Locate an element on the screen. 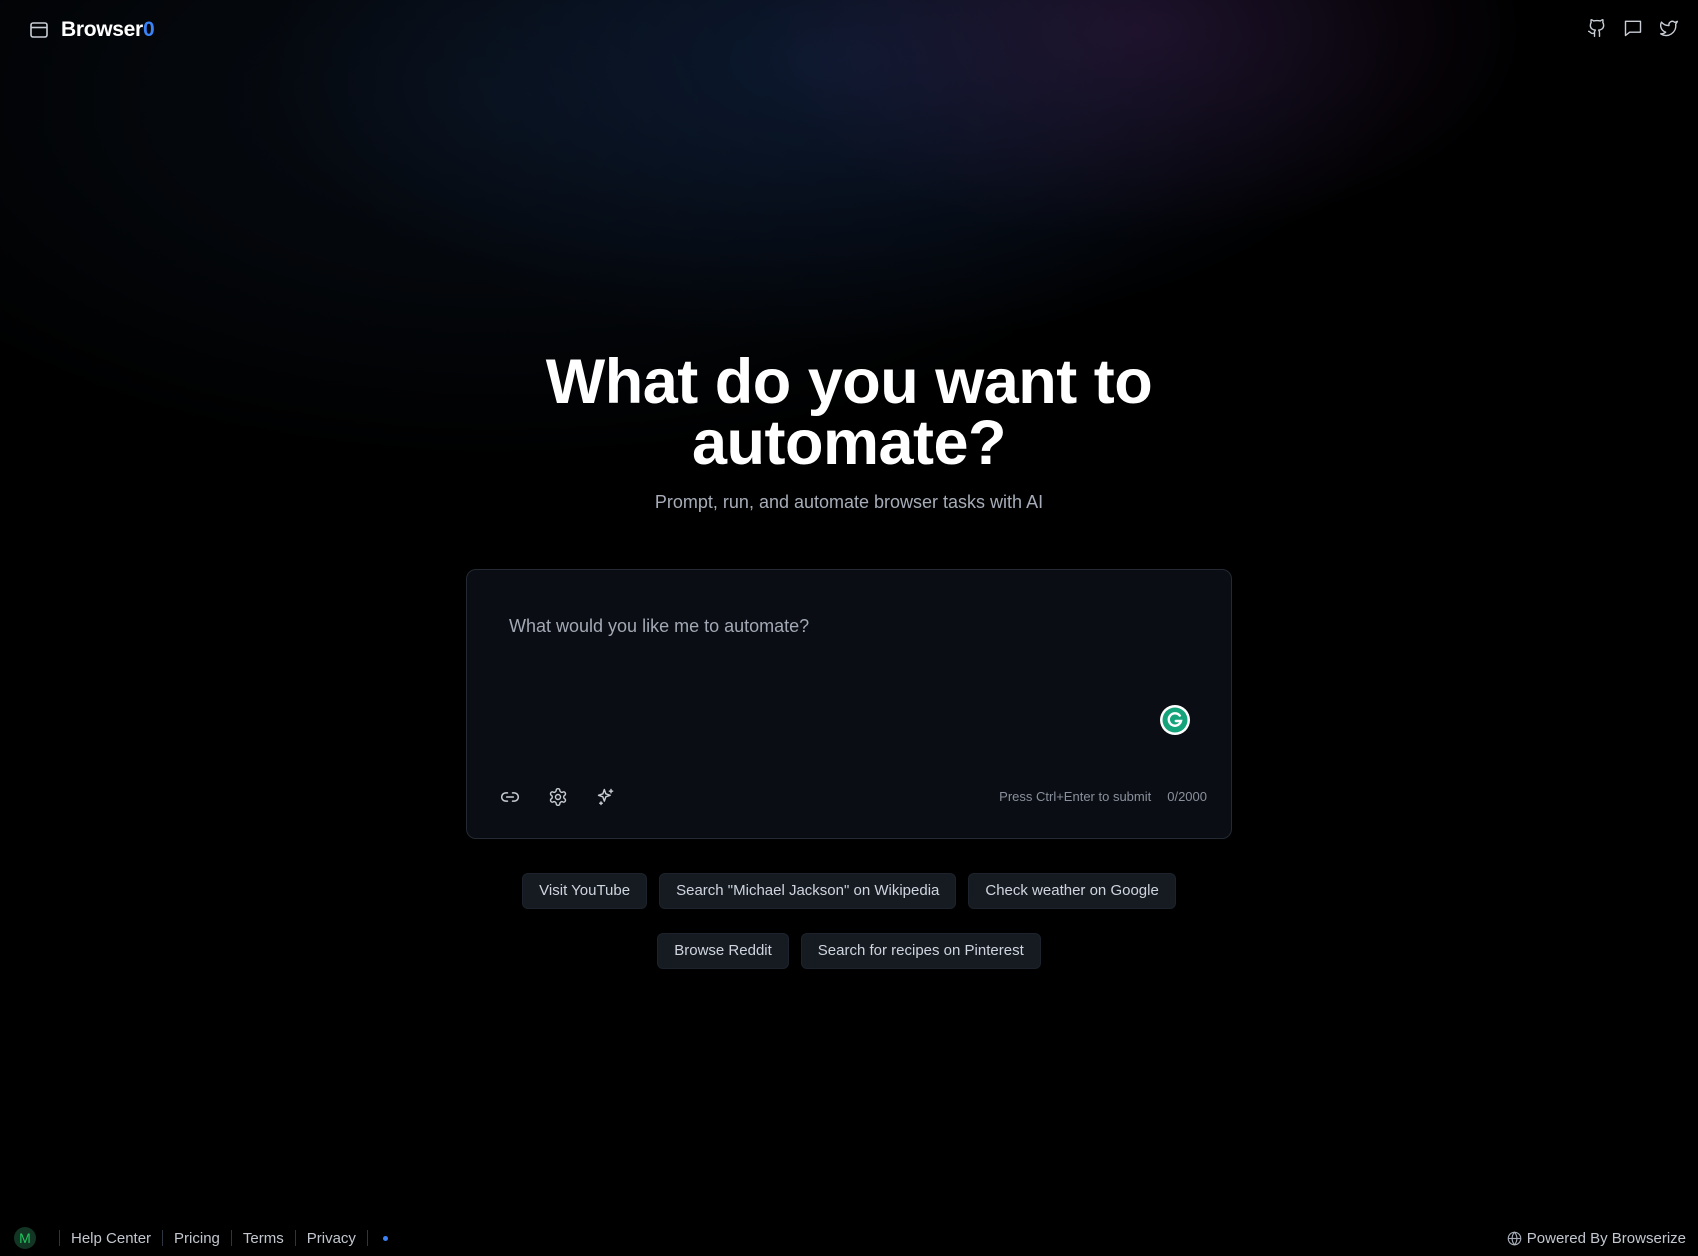 Image resolution: width=1698 pixels, height=1256 pixels. twitter-icon is located at coordinates (1669, 28).